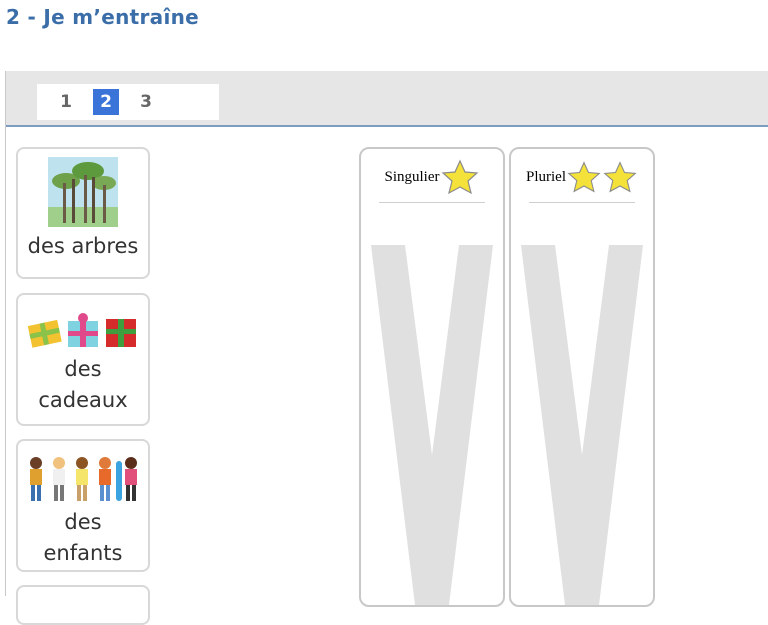  I want to click on drop-column-singulier: Singulier, so click(432, 377).